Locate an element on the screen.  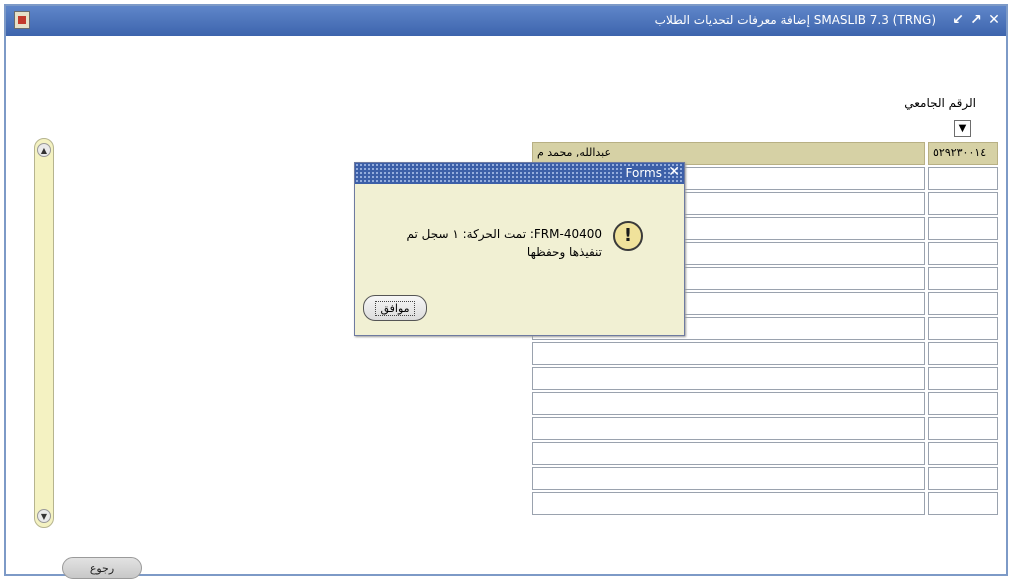
university-id-label: الرقم الجامعي is located at coordinates (940, 103).